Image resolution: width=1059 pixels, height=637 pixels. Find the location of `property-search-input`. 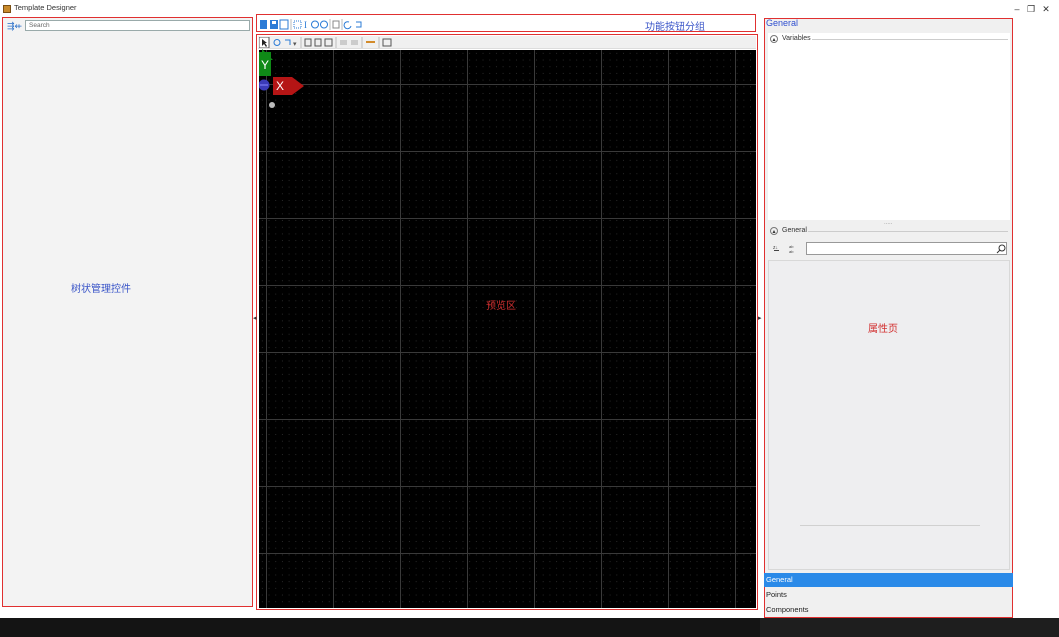

property-search-input is located at coordinates (906, 248).